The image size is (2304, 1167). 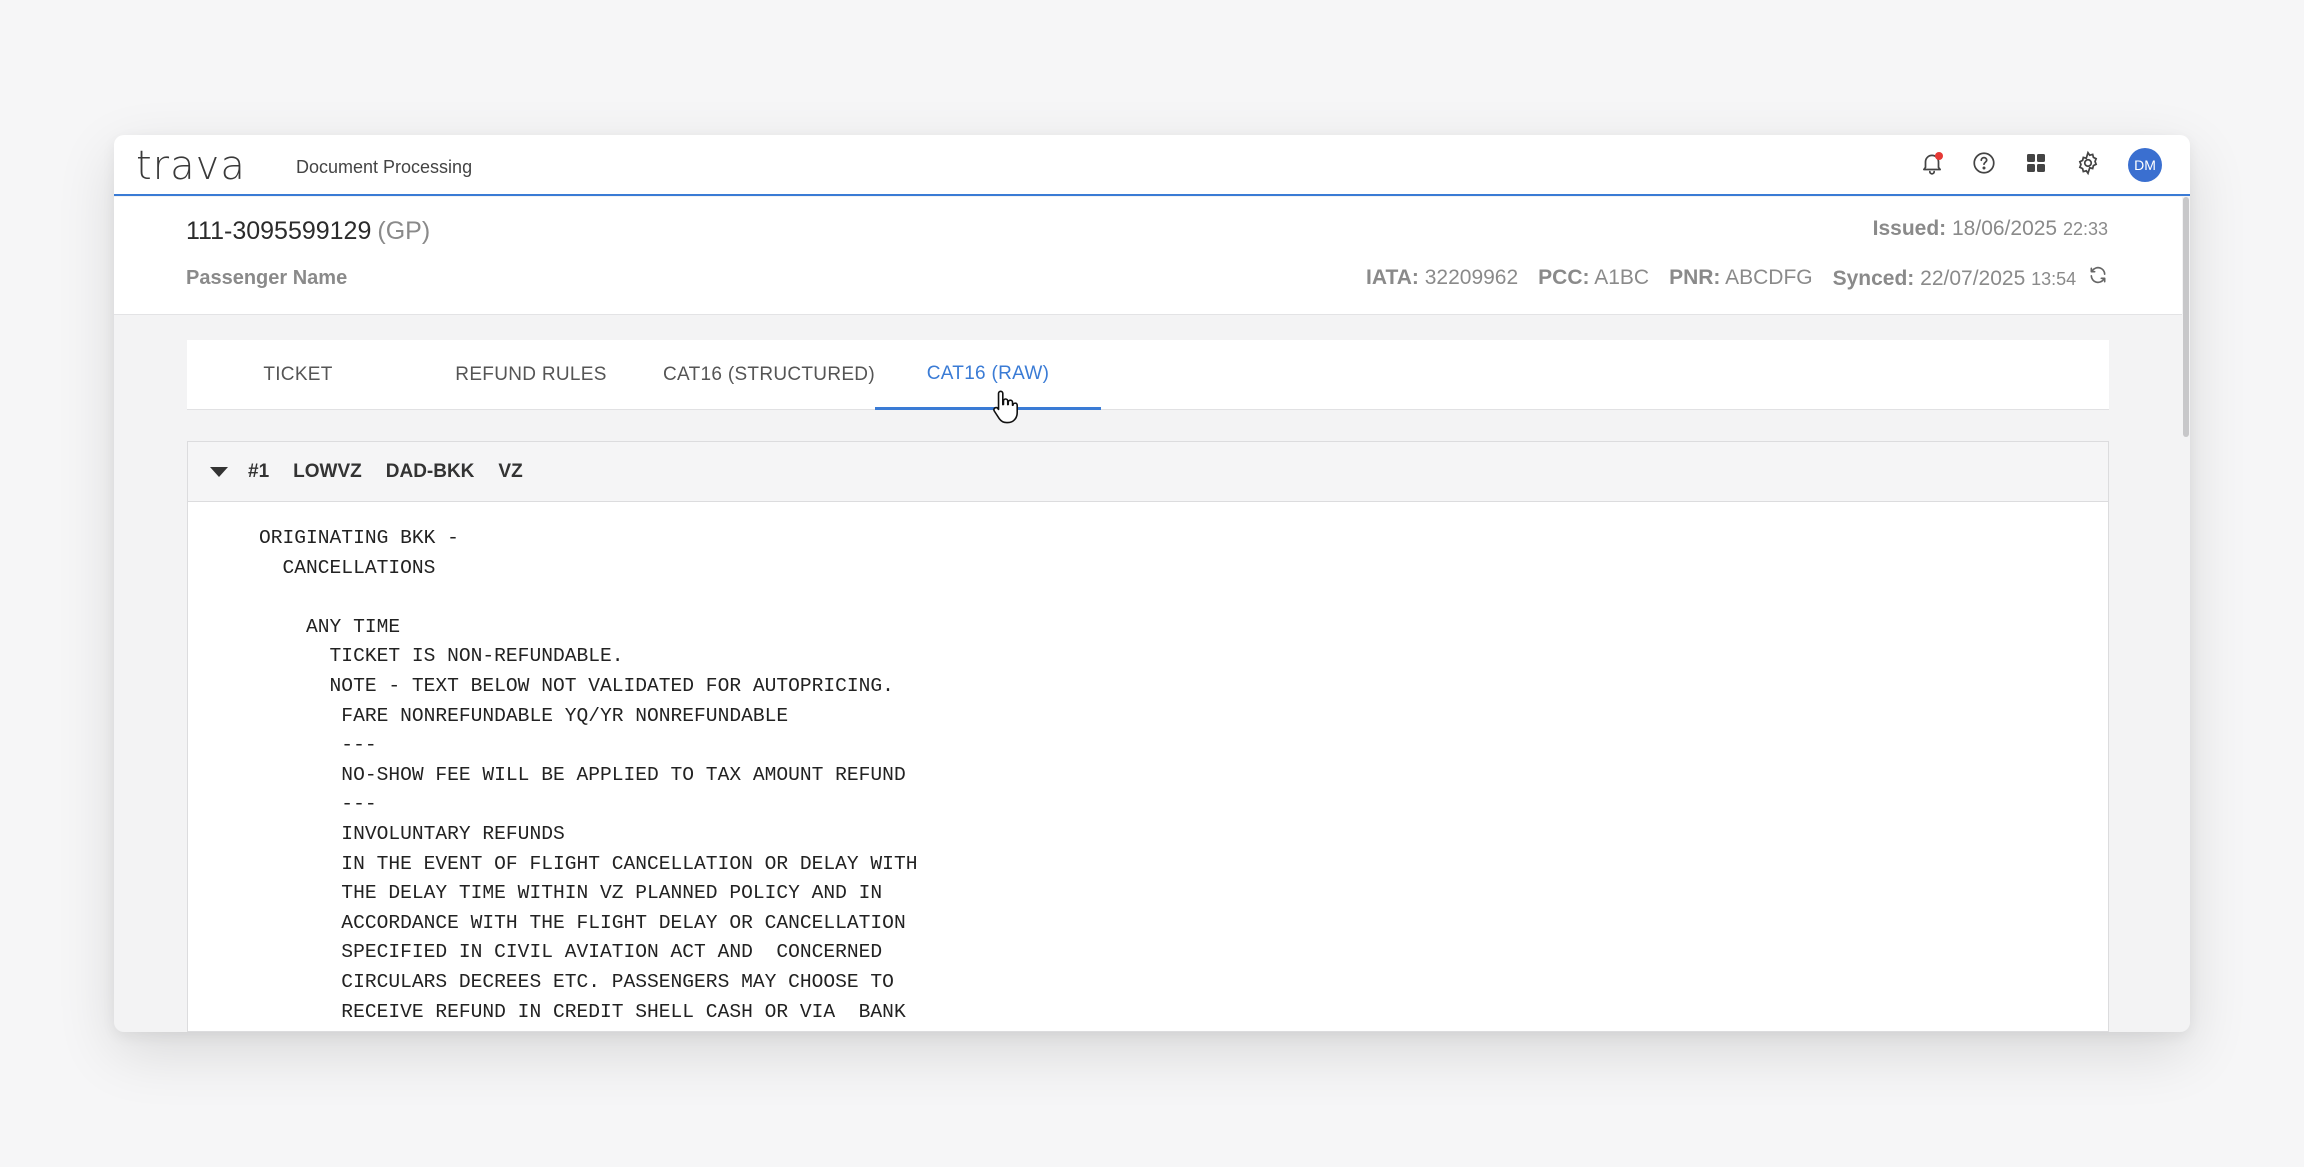 I want to click on apps-button, so click(x=2036, y=165).